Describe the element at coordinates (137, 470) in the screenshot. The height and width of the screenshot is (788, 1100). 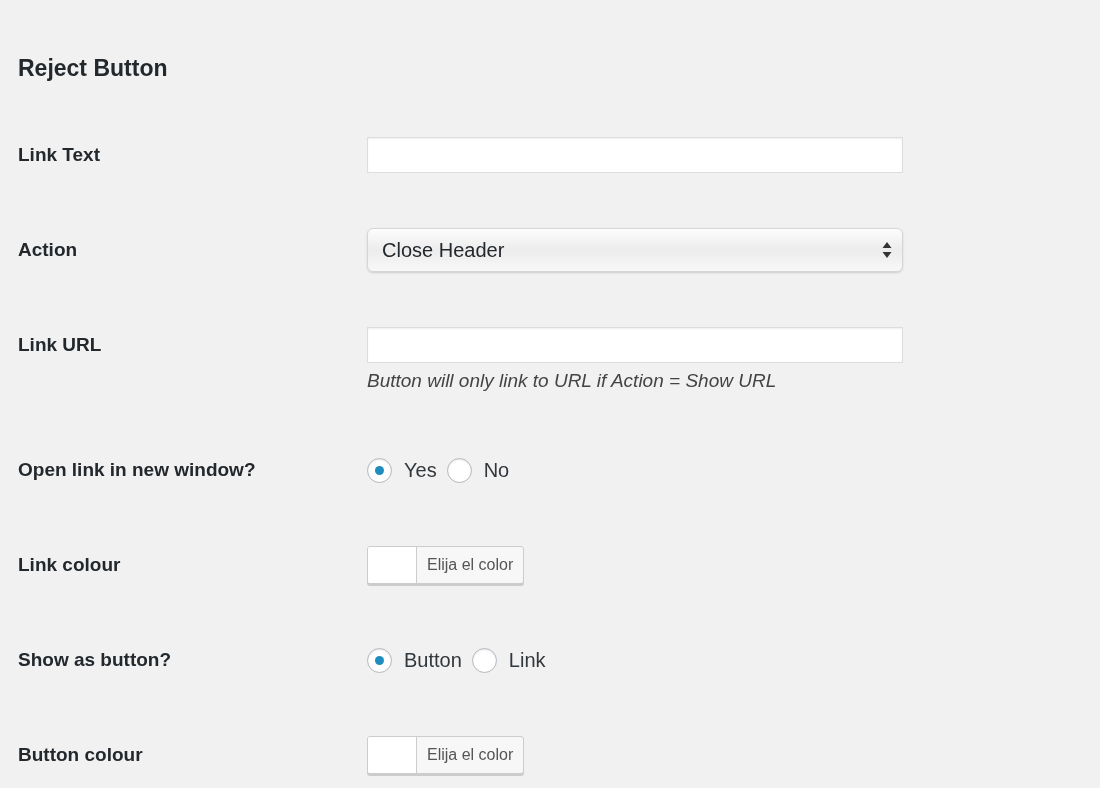
I see `field-label: Open link in new window?` at that location.